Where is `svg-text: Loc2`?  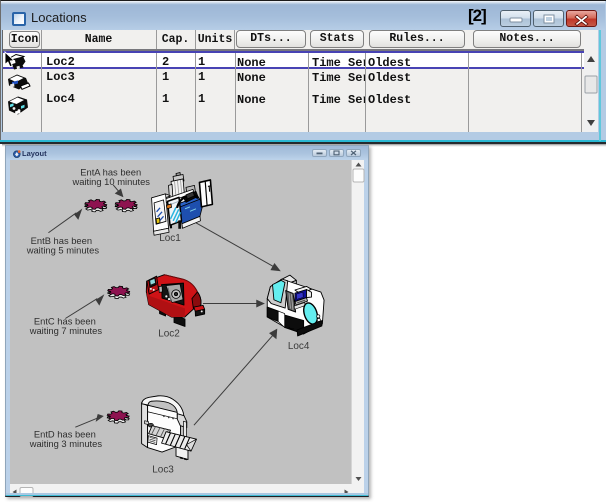 svg-text: Loc2 is located at coordinates (169, 333).